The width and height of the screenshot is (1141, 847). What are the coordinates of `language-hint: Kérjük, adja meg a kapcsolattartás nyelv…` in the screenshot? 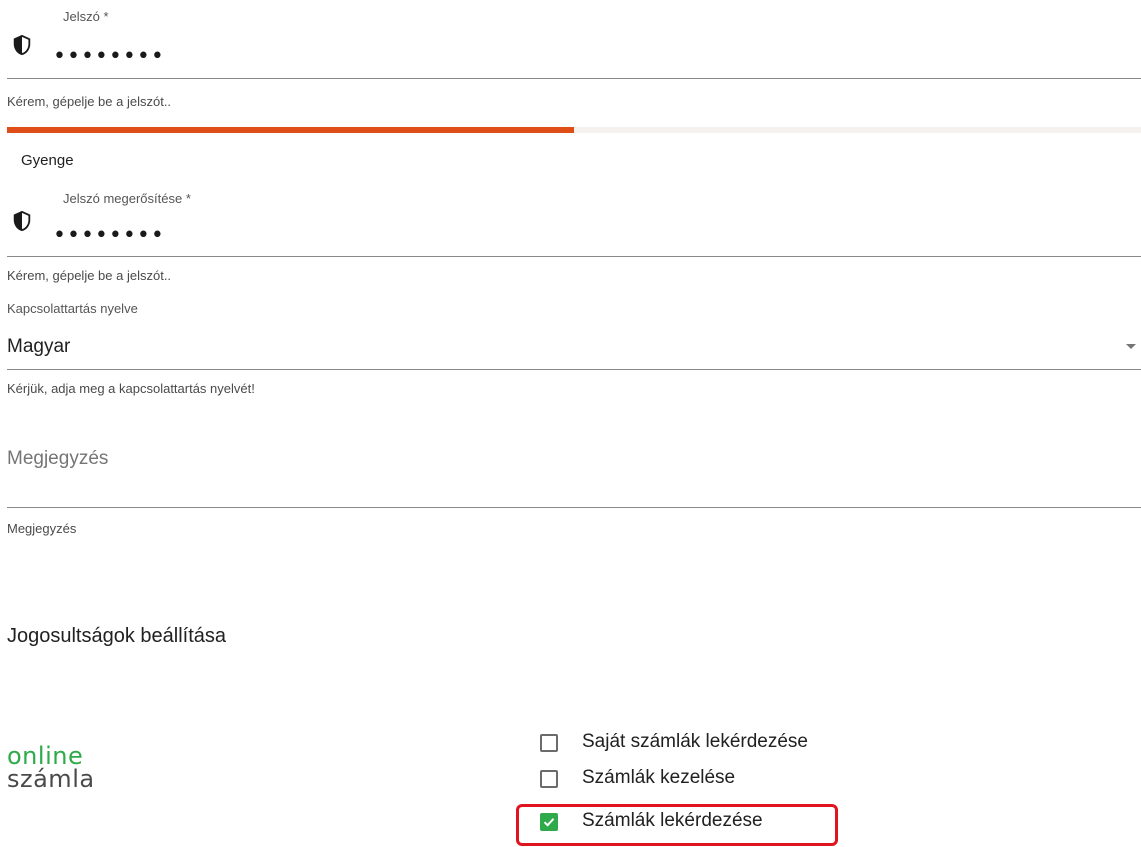 It's located at (131, 388).